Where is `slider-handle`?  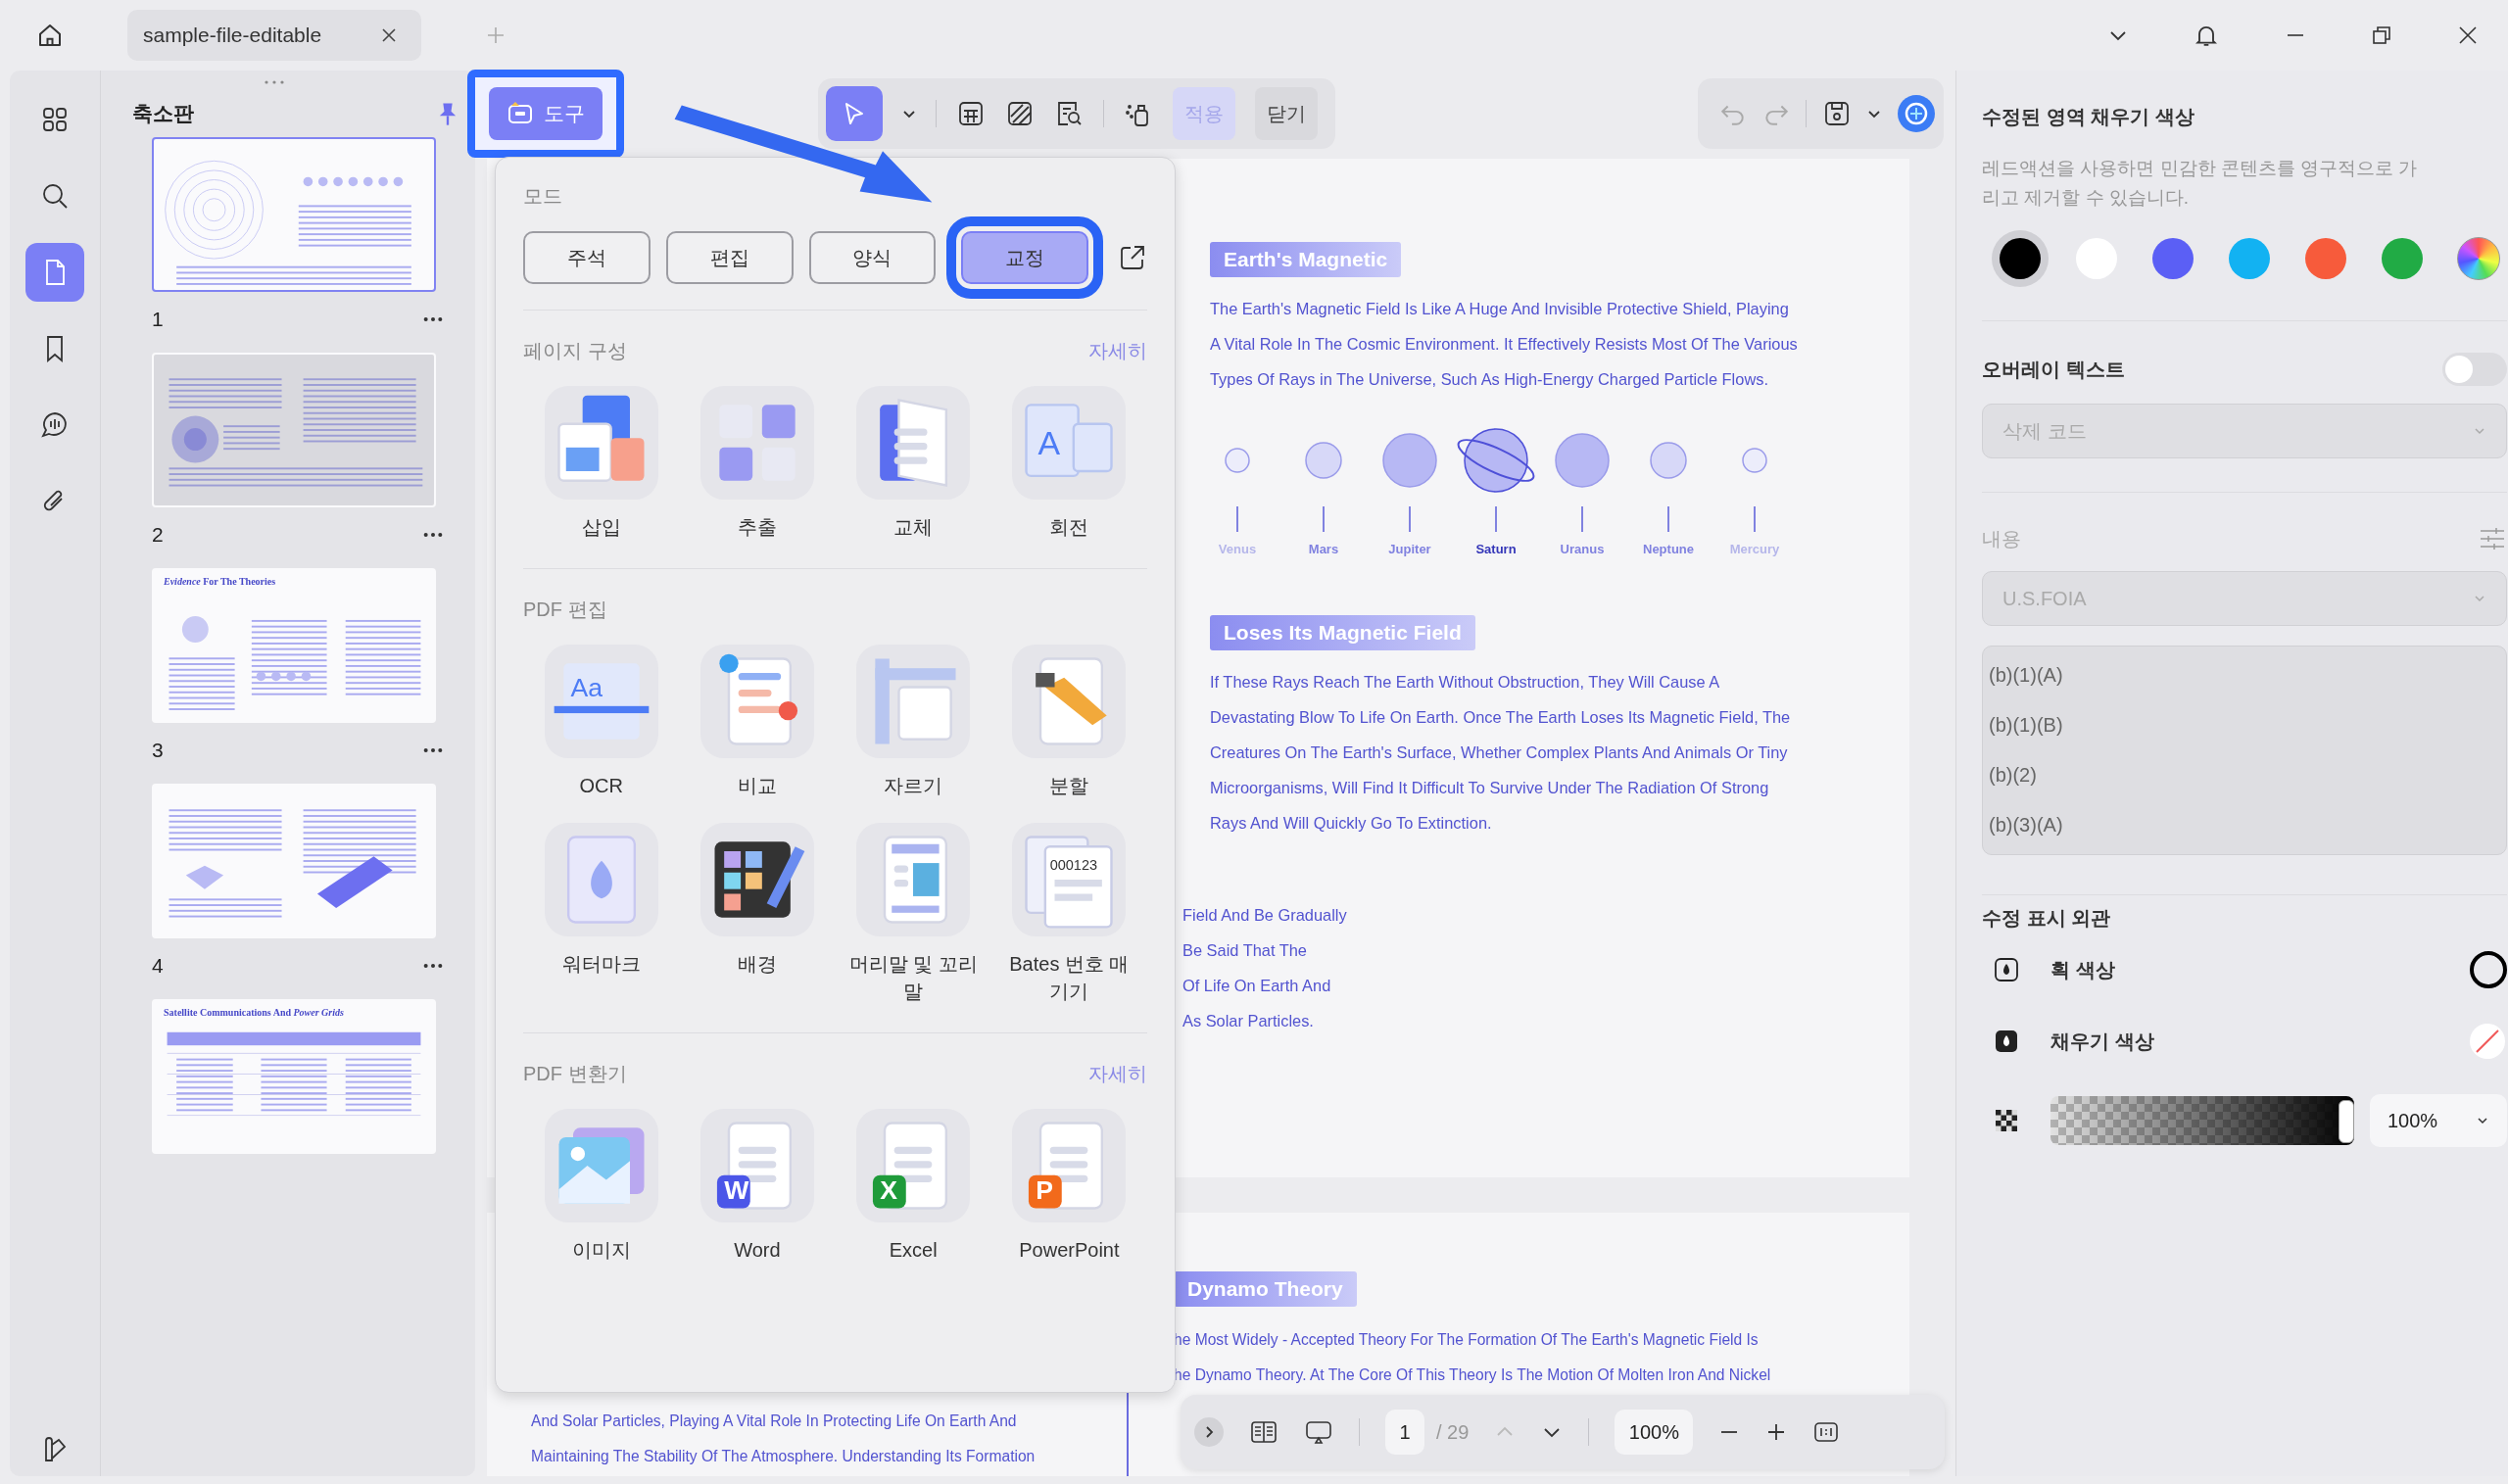 slider-handle is located at coordinates (2346, 1121).